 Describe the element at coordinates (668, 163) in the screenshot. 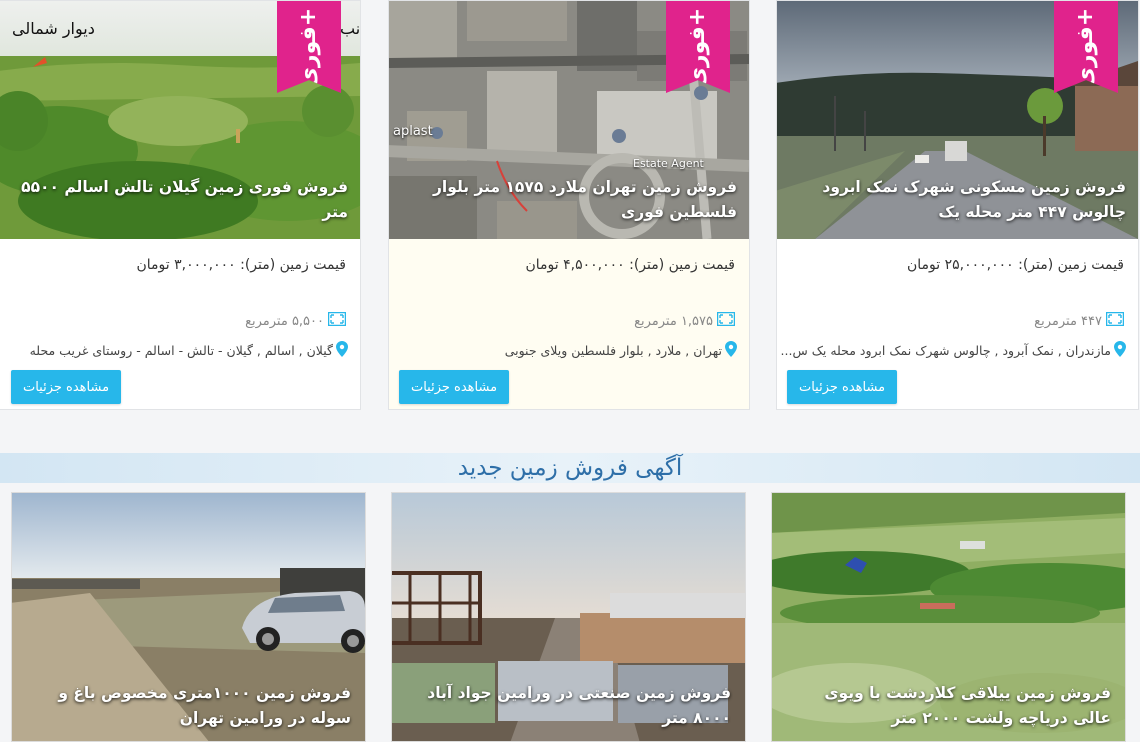

I see `map-label: Estate Agent` at that location.